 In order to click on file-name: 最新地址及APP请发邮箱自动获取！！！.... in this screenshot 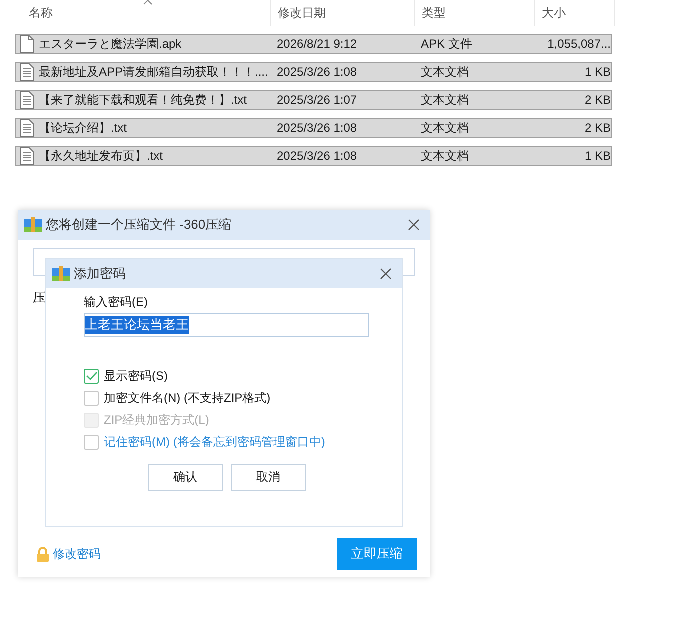, I will do `click(153, 72)`.